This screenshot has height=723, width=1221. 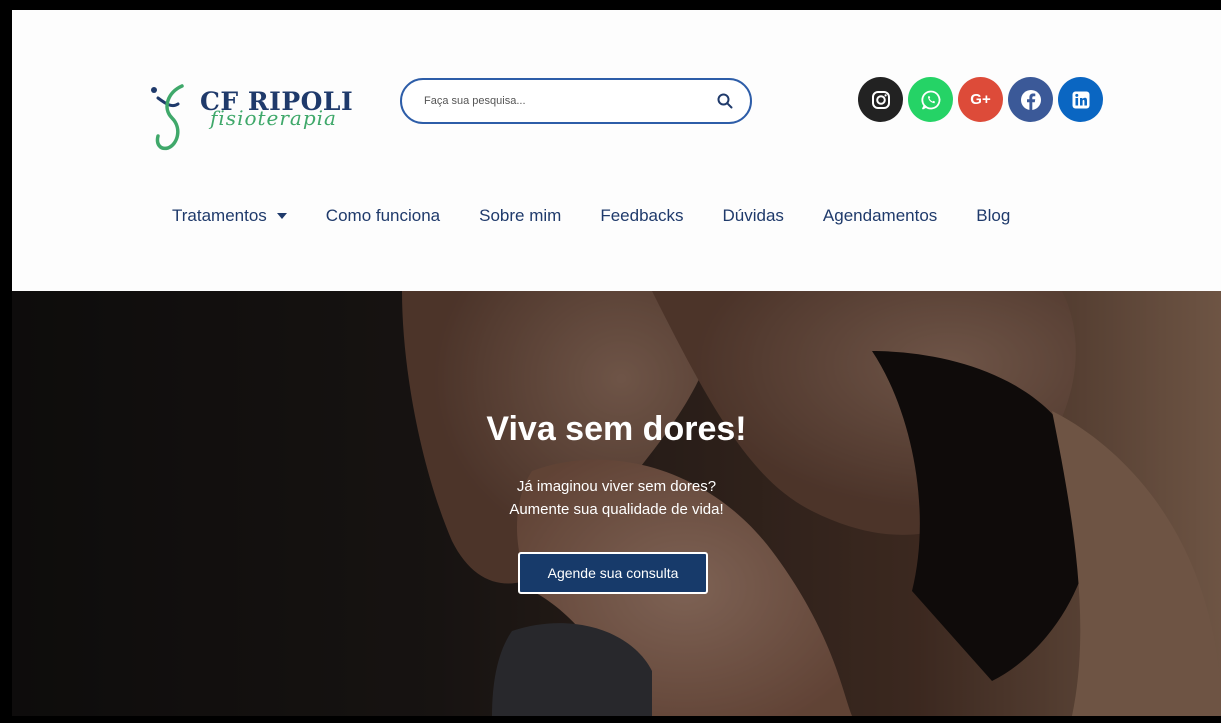 I want to click on google-plus-icon: G+, so click(x=980, y=99).